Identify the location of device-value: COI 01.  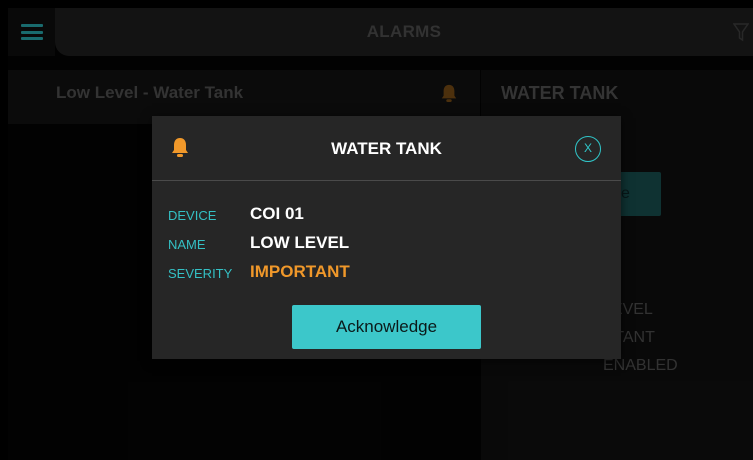
(277, 213).